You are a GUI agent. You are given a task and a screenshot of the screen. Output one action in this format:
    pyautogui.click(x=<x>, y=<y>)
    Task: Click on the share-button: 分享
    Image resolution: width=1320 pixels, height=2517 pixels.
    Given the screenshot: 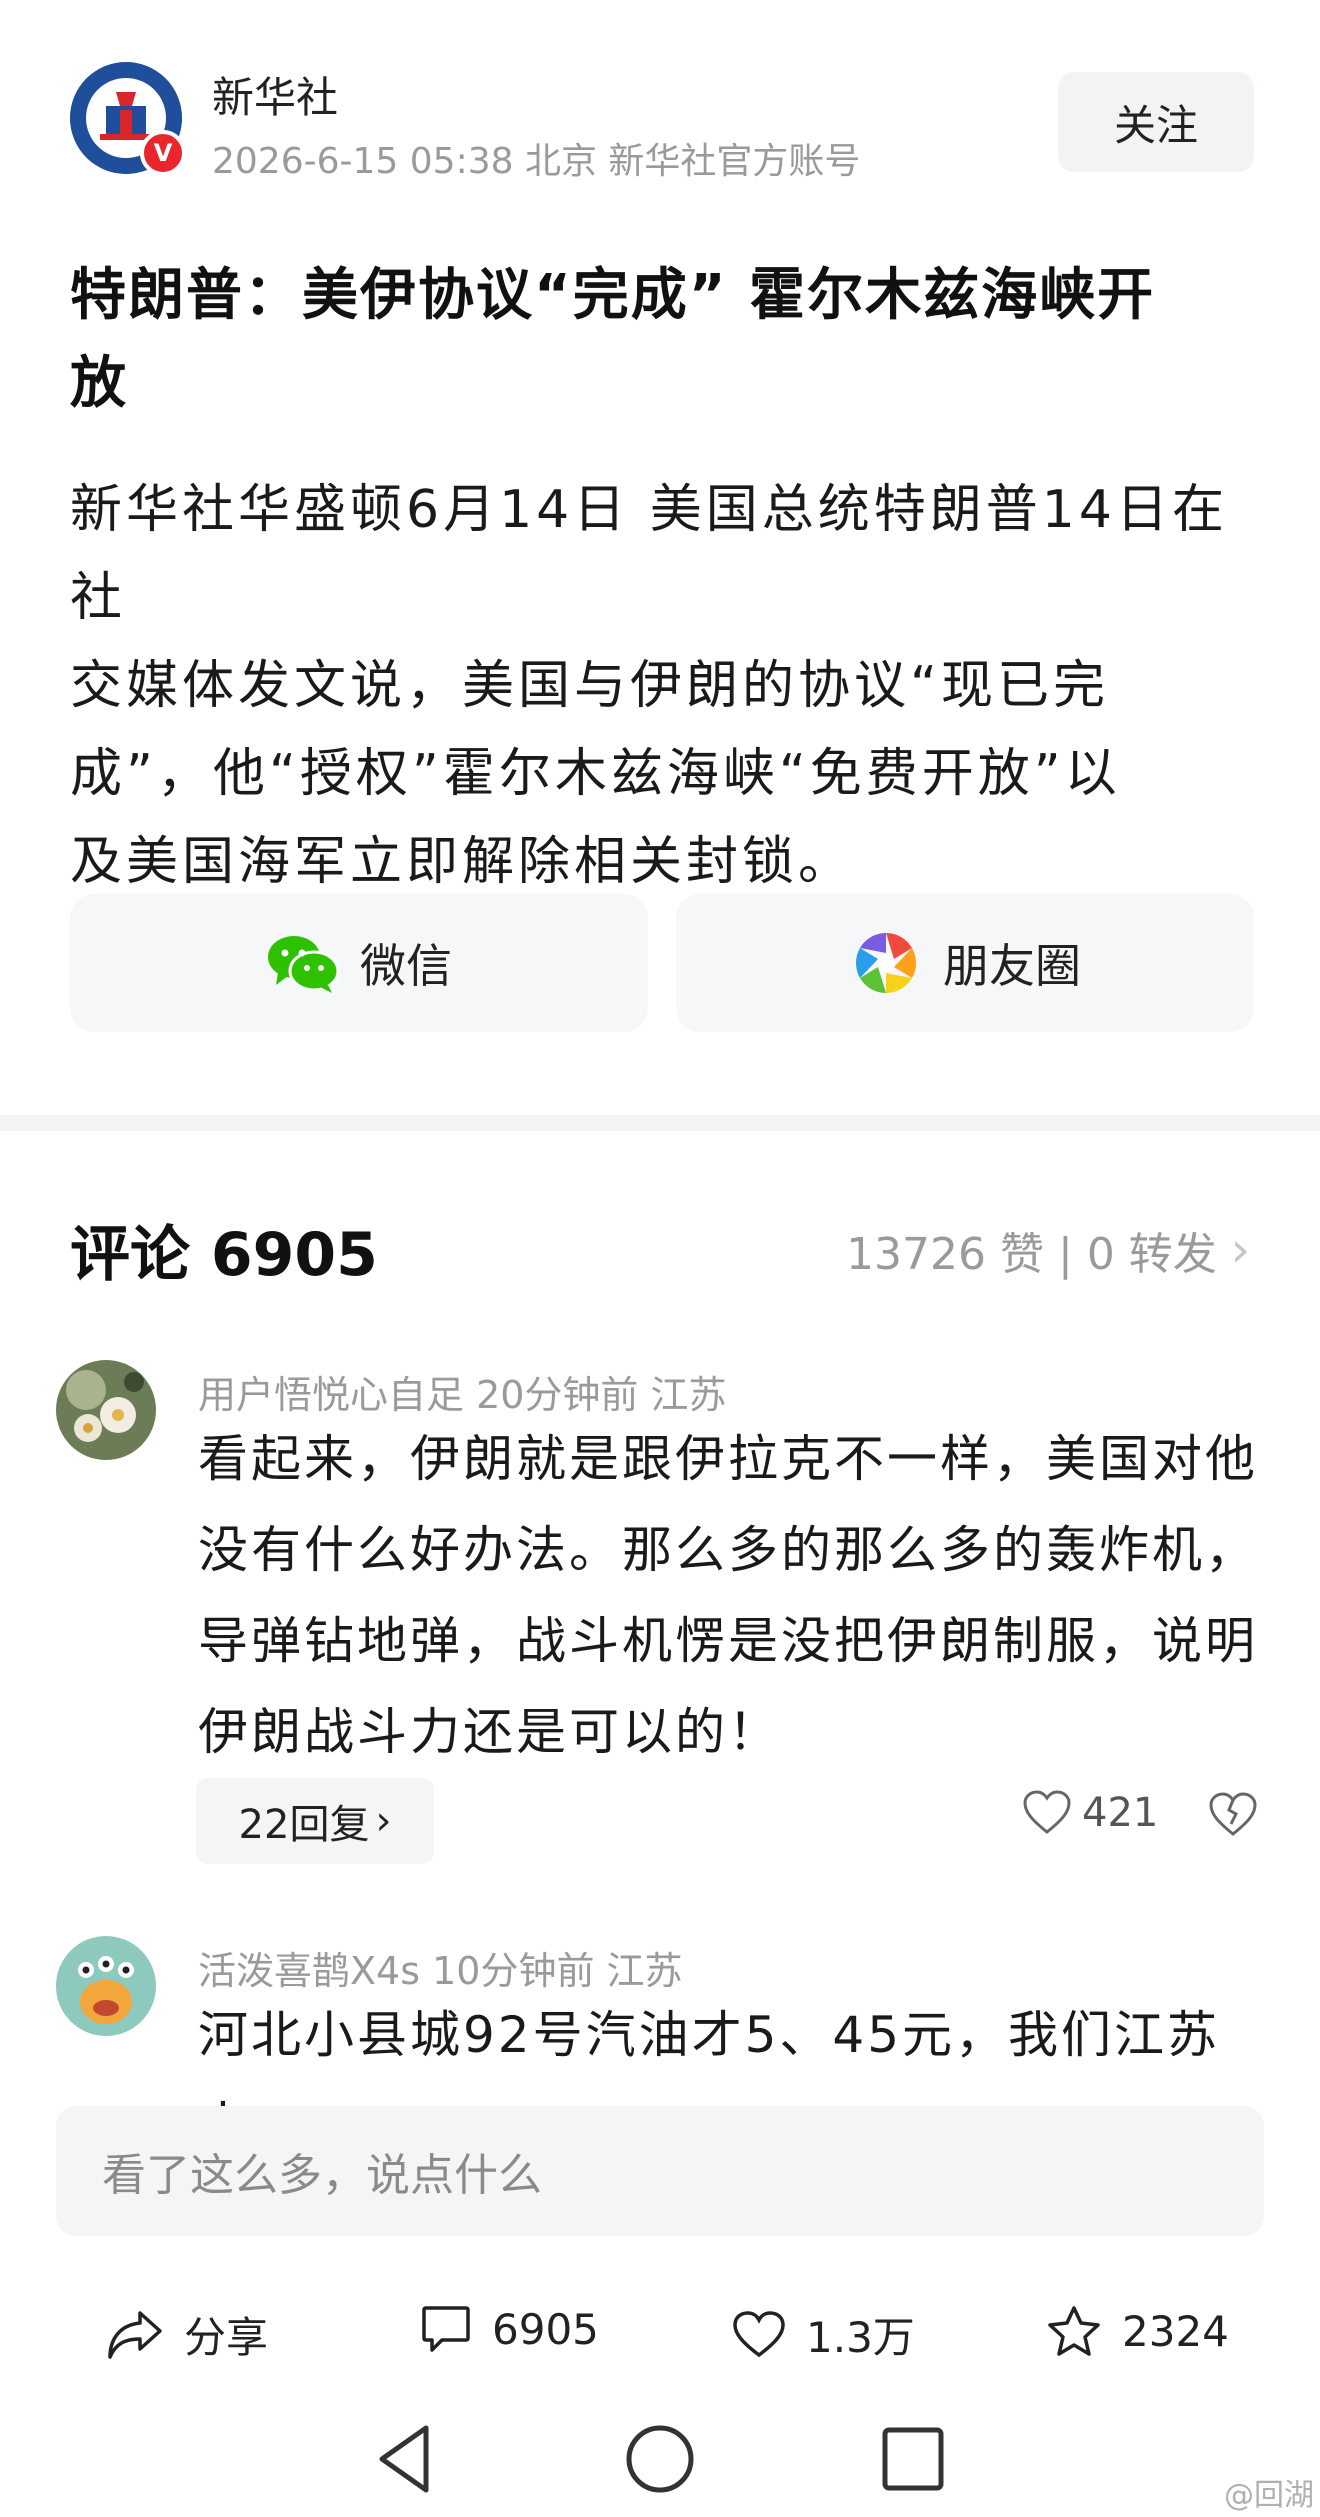 What is the action you would take?
    pyautogui.click(x=187, y=2334)
    